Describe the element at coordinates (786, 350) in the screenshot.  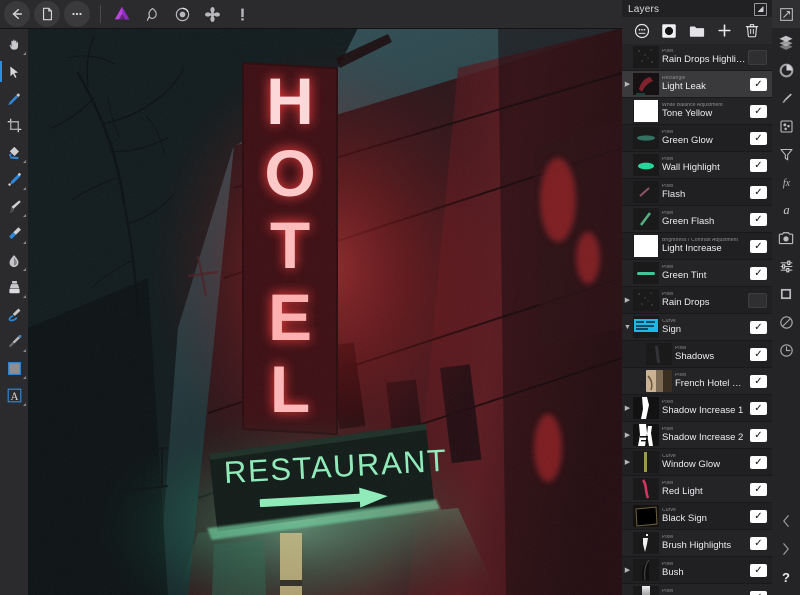
I see `history-panel-icon` at that location.